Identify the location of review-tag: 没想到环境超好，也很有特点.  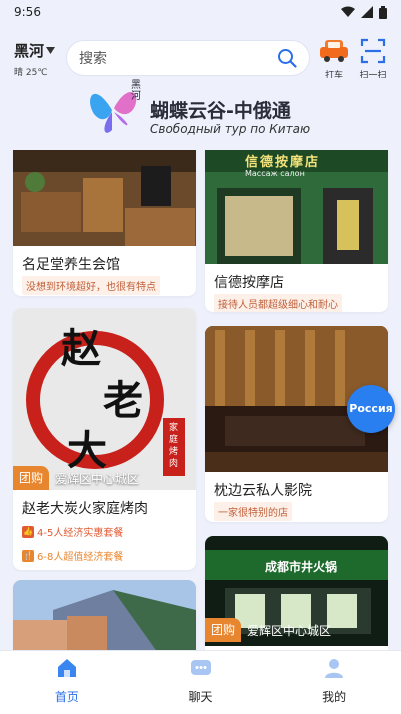
(91, 285).